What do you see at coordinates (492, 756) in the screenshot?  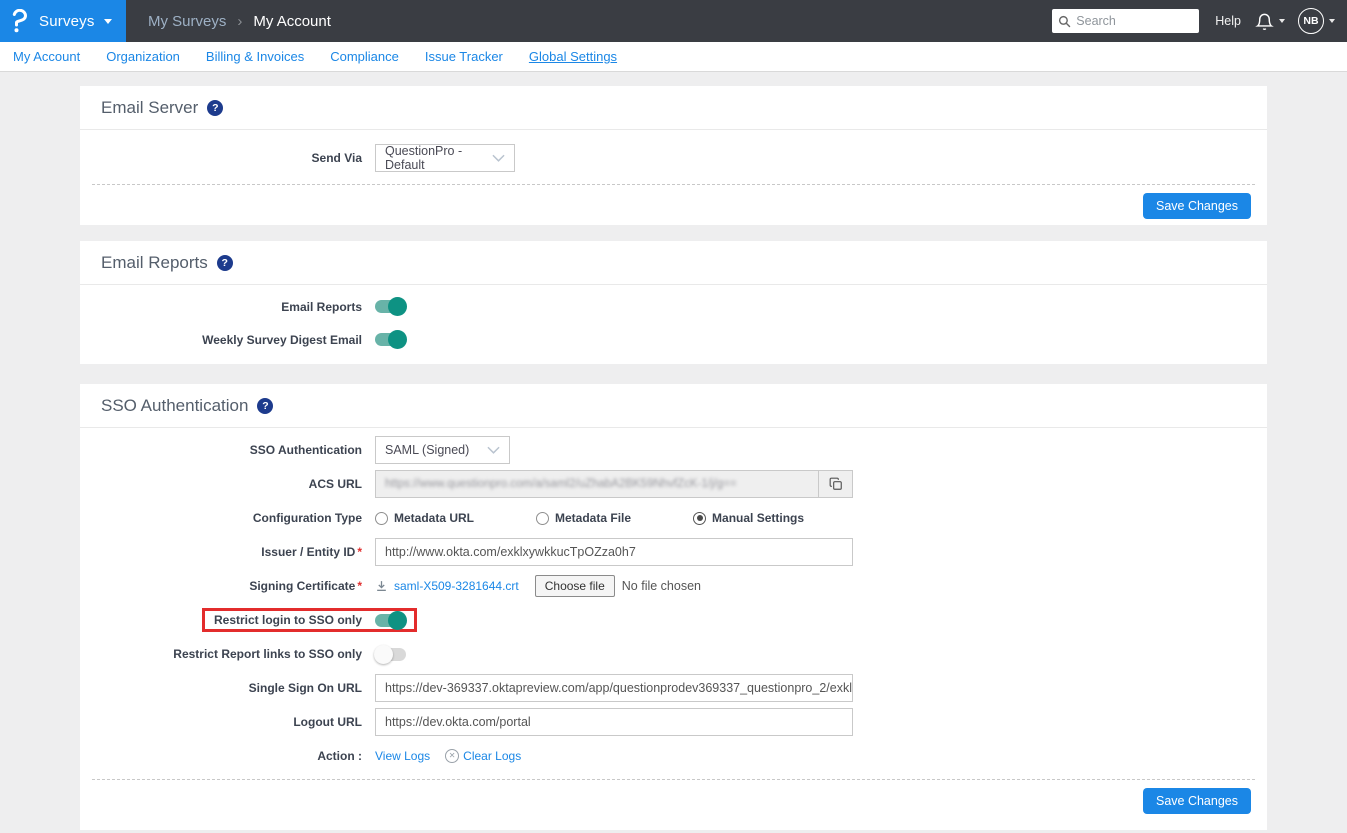 I see `clear-logs-link: Clear Logs` at bounding box center [492, 756].